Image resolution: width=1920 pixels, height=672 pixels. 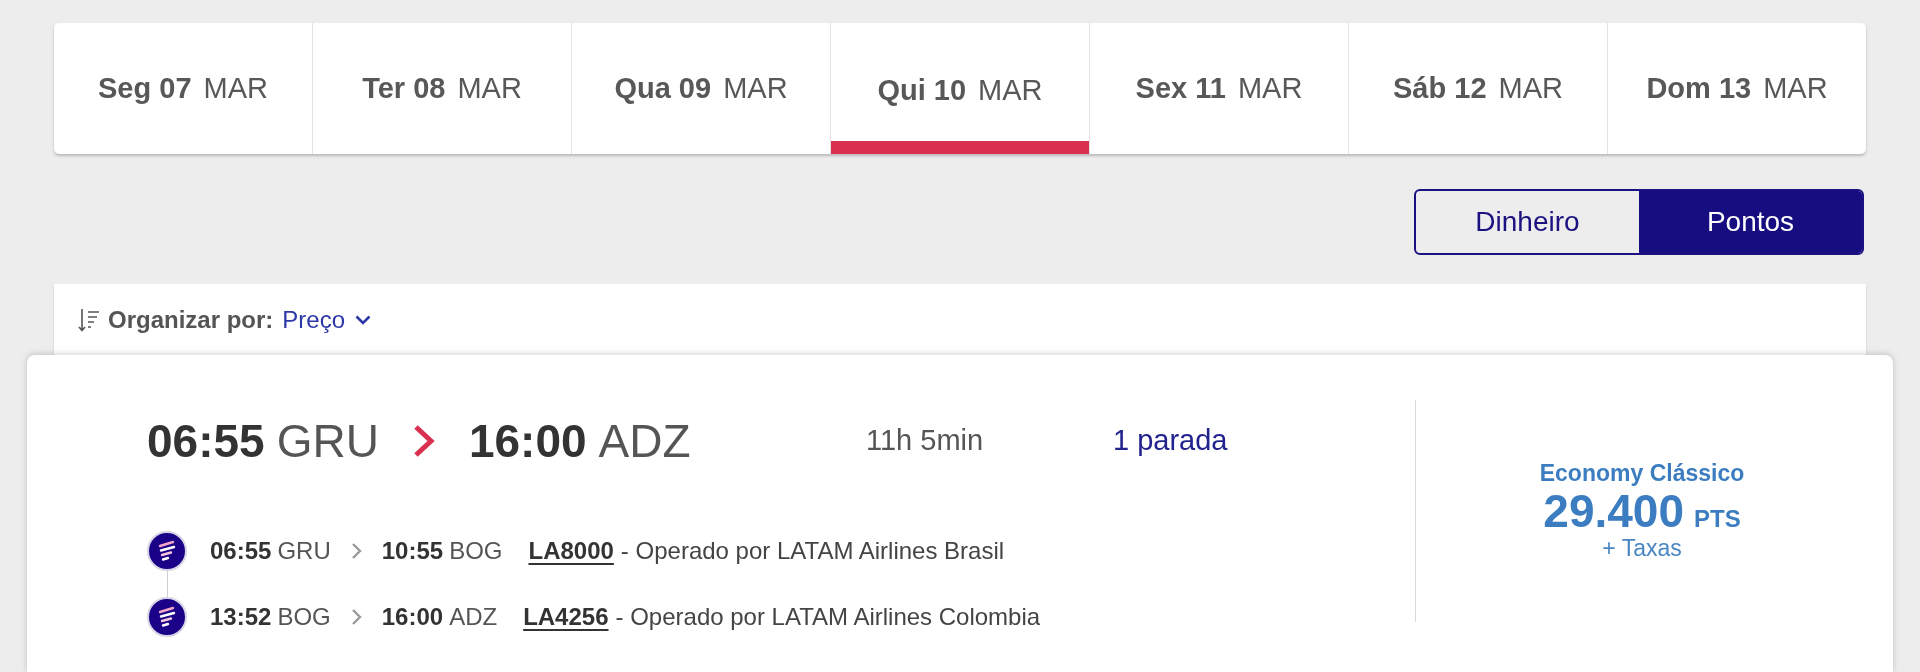 I want to click on flight-number-link: LA8000, so click(x=571, y=551).